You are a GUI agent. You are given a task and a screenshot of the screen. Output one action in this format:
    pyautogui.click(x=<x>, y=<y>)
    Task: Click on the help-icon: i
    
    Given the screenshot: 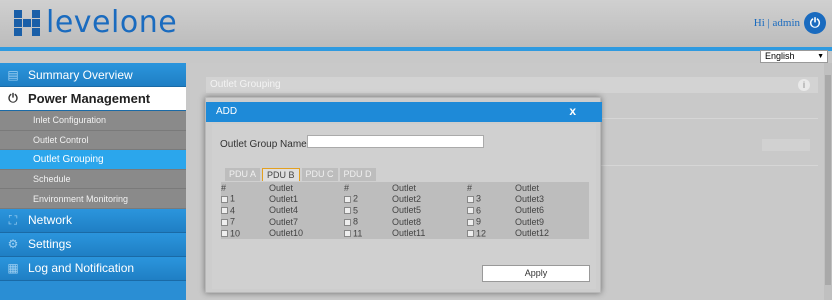 What is the action you would take?
    pyautogui.click(x=804, y=85)
    